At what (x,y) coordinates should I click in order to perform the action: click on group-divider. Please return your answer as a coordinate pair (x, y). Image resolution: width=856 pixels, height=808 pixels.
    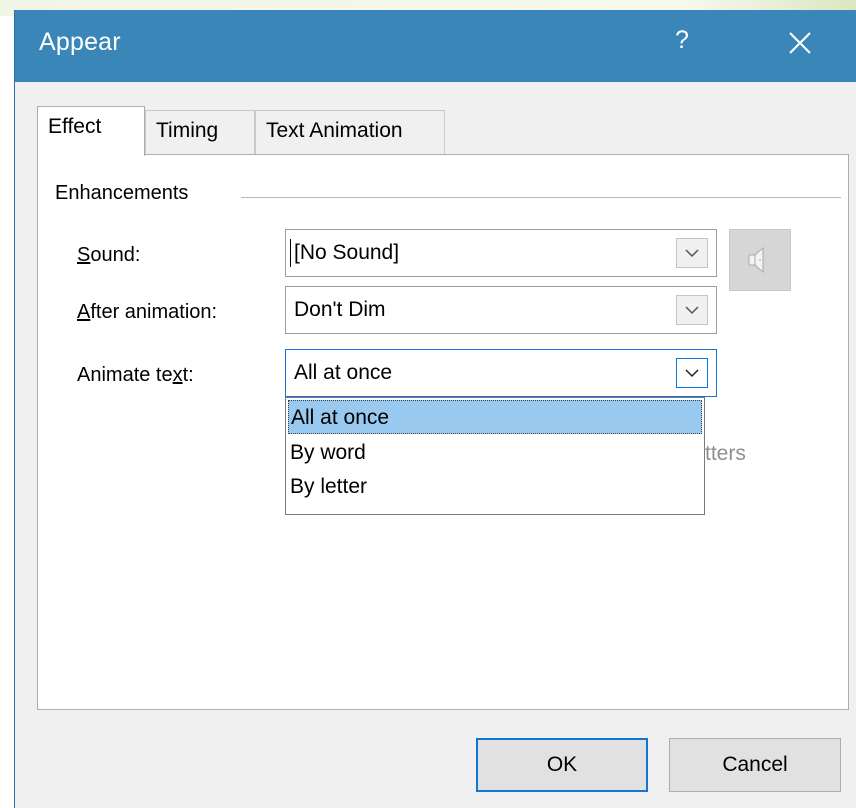
    Looking at the image, I should click on (541, 197).